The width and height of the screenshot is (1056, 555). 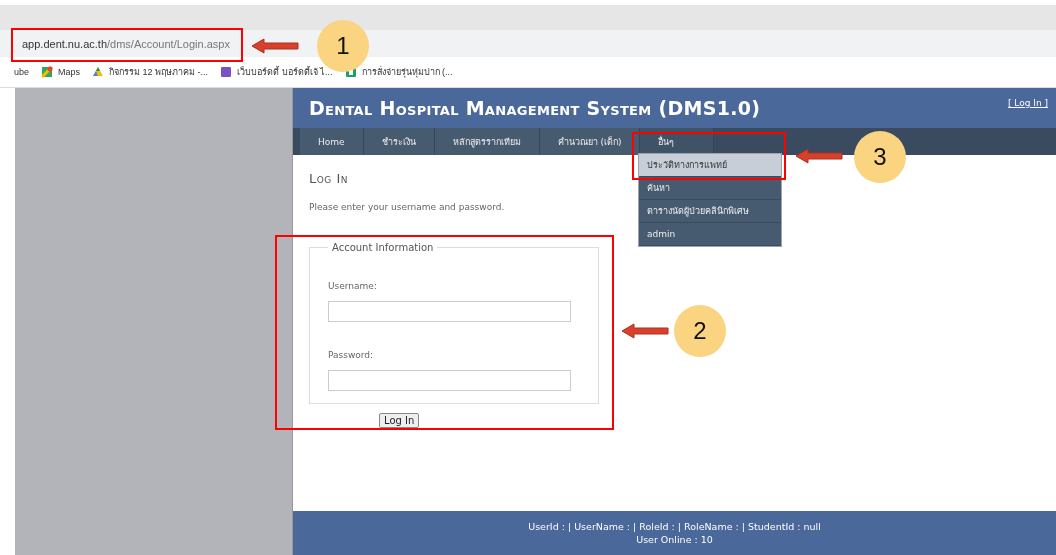 What do you see at coordinates (710, 165) in the screenshot?
I see `menu-item: ประวัติทางการแพทย์` at bounding box center [710, 165].